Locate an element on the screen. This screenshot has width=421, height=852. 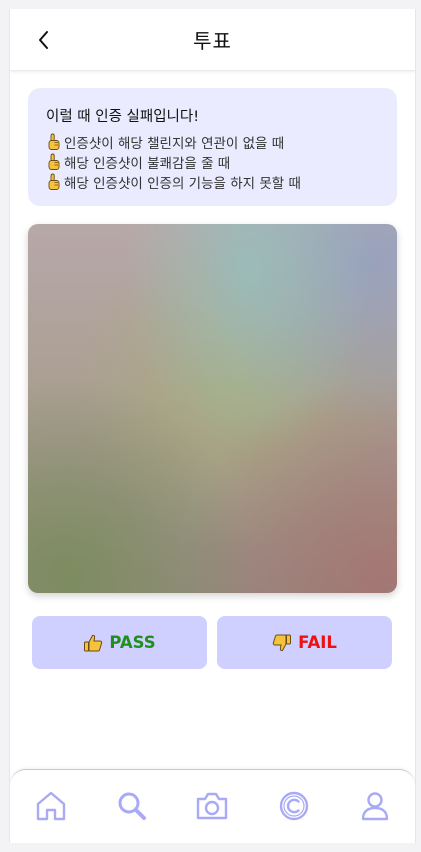
notice-item-text: 해당 인증샷이 불쾌감을 줄 때 is located at coordinates (147, 164).